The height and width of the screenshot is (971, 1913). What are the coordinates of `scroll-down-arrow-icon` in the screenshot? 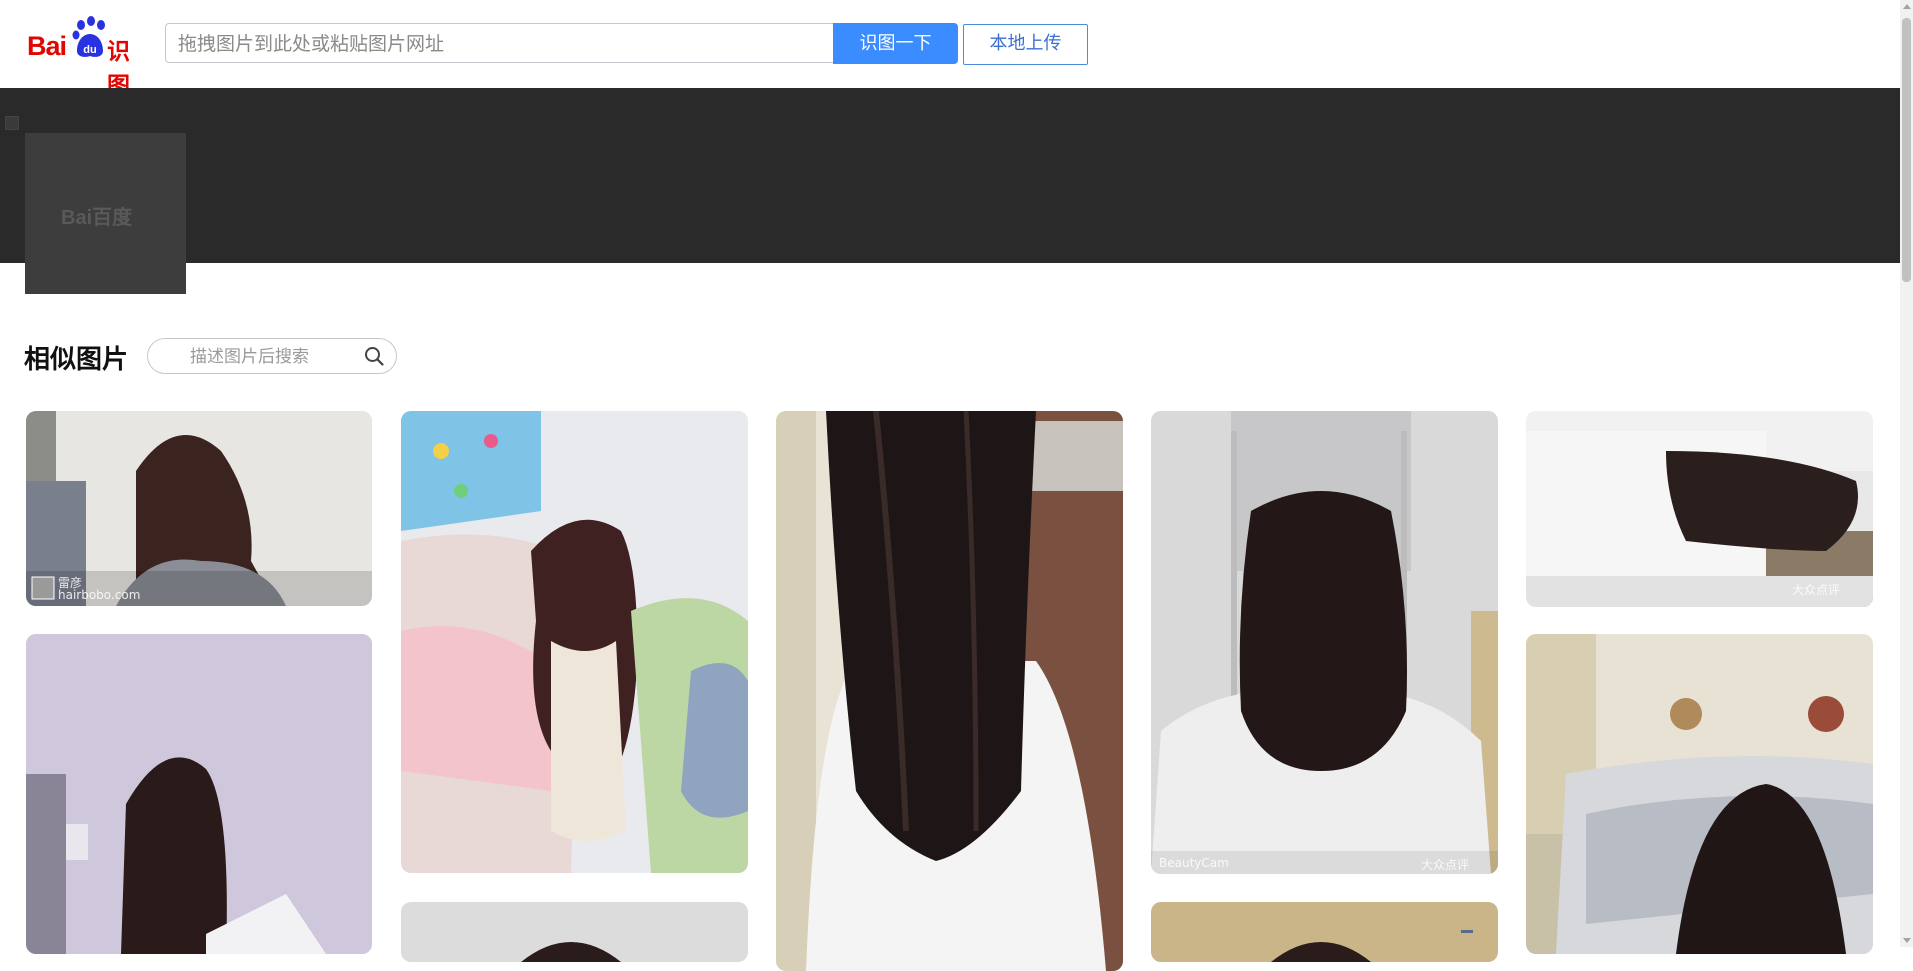 It's located at (1907, 940).